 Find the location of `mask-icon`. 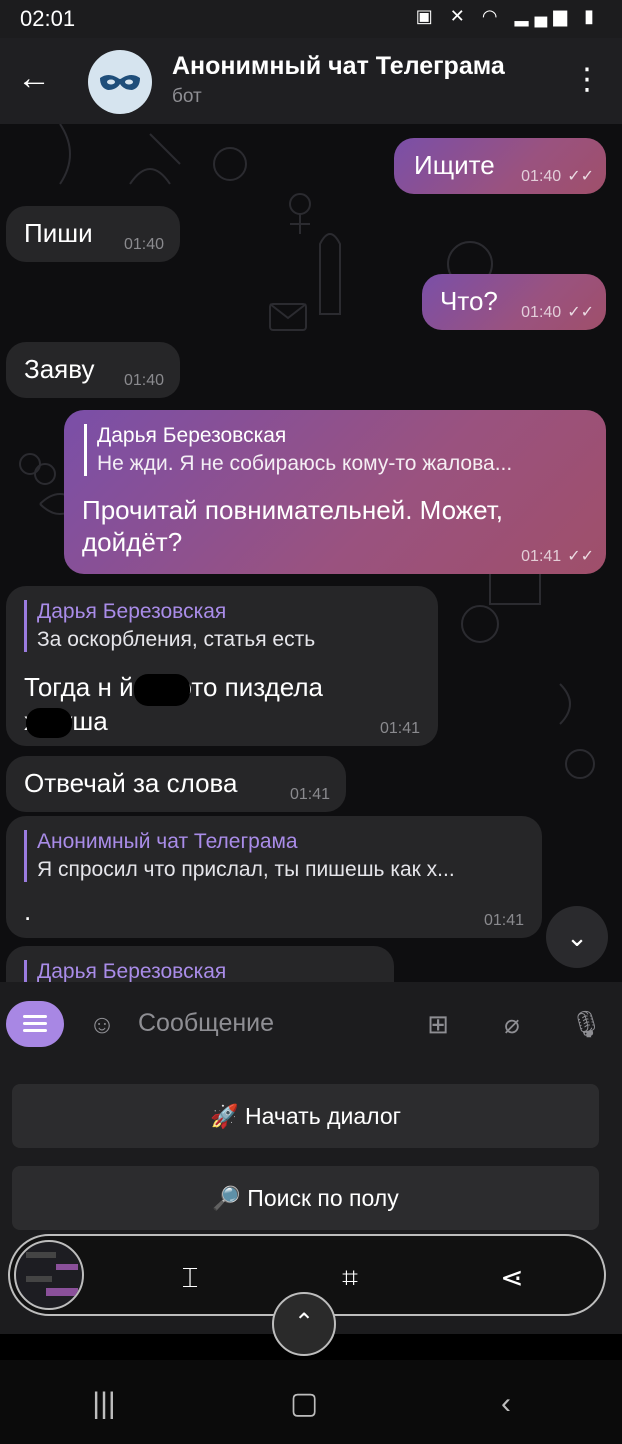

mask-icon is located at coordinates (120, 82).